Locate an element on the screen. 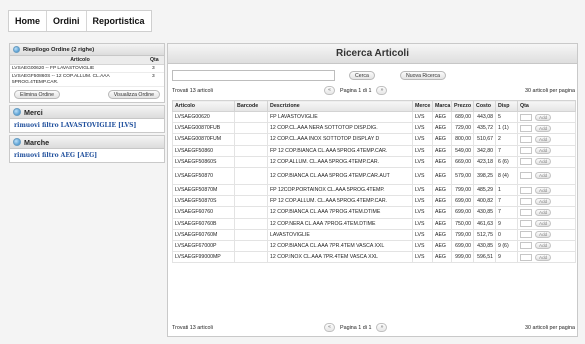 The image size is (585, 344). cell-descr: 12 COP.BIANCA CL.AAA 7PR.4TEM VASCA XXL is located at coordinates (340, 246).